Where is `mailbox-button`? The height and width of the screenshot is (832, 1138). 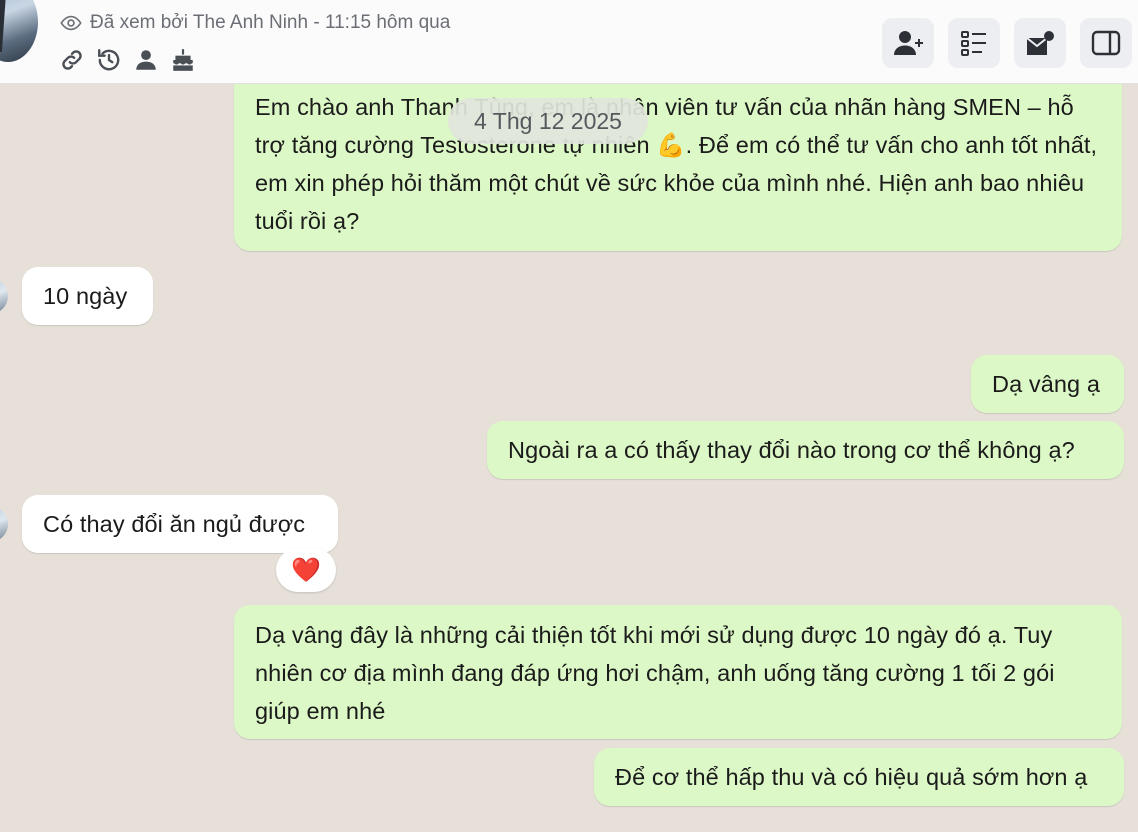 mailbox-button is located at coordinates (1040, 43).